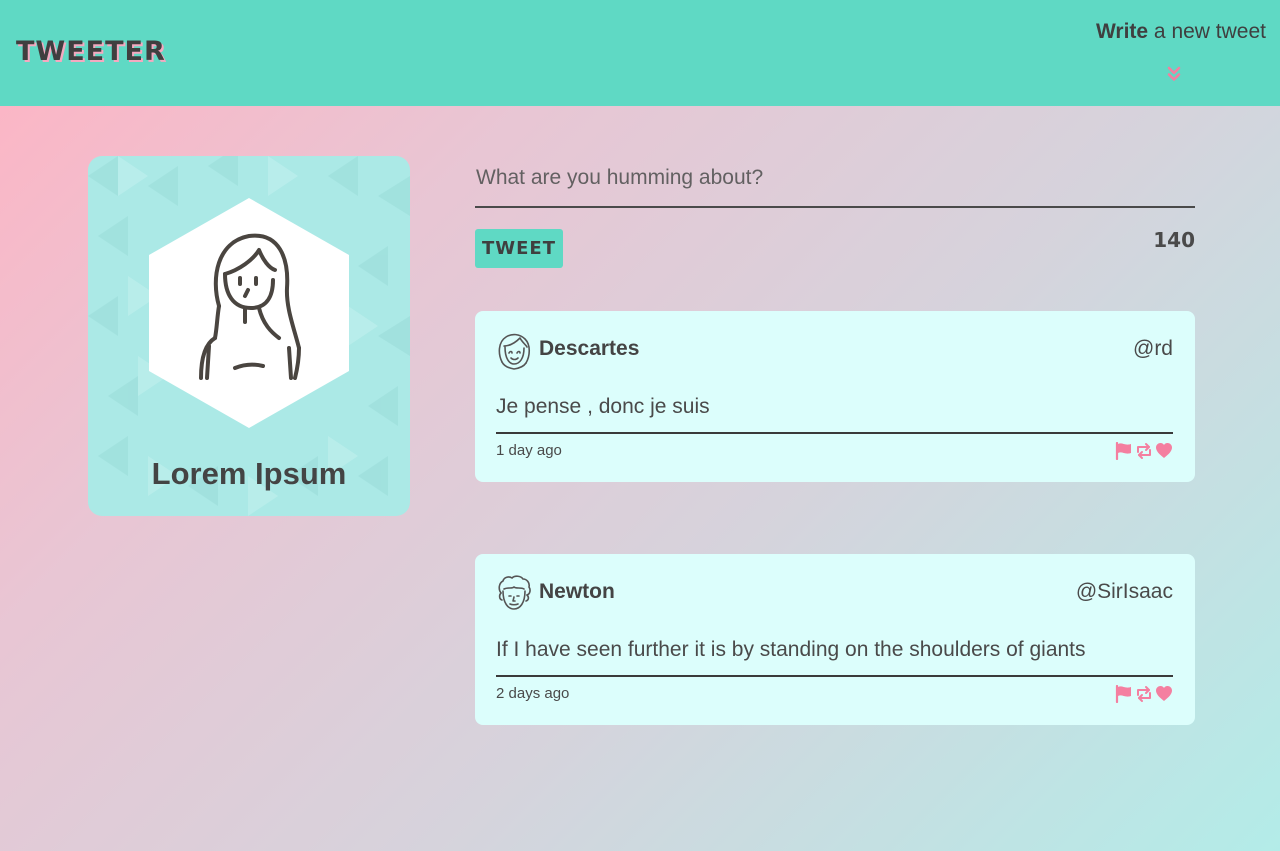 This screenshot has width=1280, height=851. Describe the element at coordinates (529, 450) in the screenshot. I see `tweet-timestamp: 1 day ago` at that location.